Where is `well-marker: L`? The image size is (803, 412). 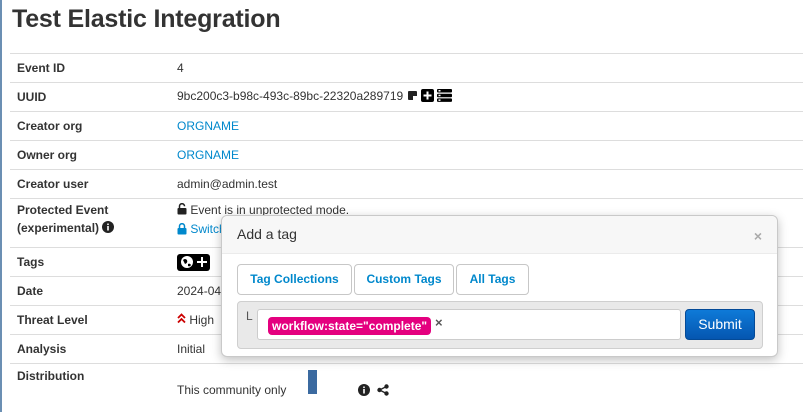 well-marker: L is located at coordinates (249, 316).